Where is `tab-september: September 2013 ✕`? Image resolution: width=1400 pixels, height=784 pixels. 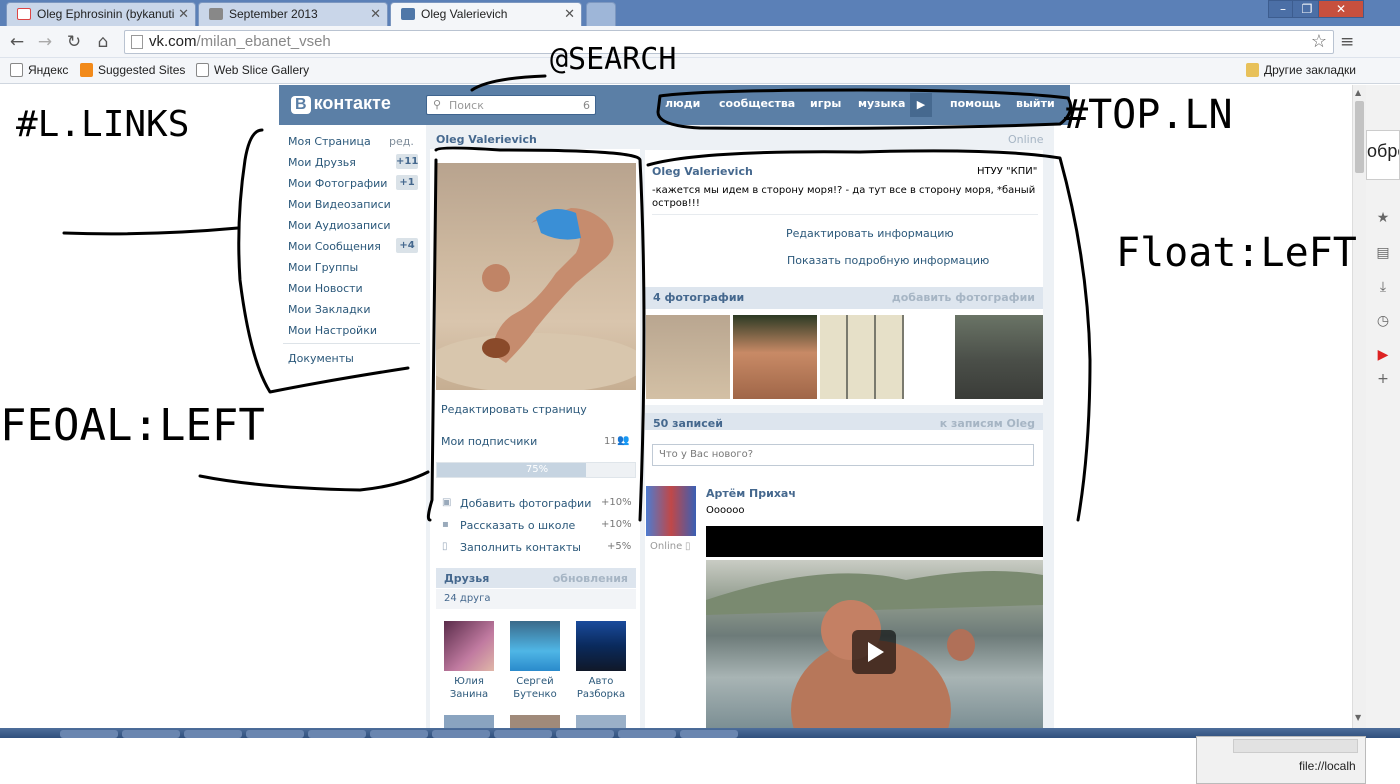
tab-september: September 2013 ✕ is located at coordinates (293, 14).